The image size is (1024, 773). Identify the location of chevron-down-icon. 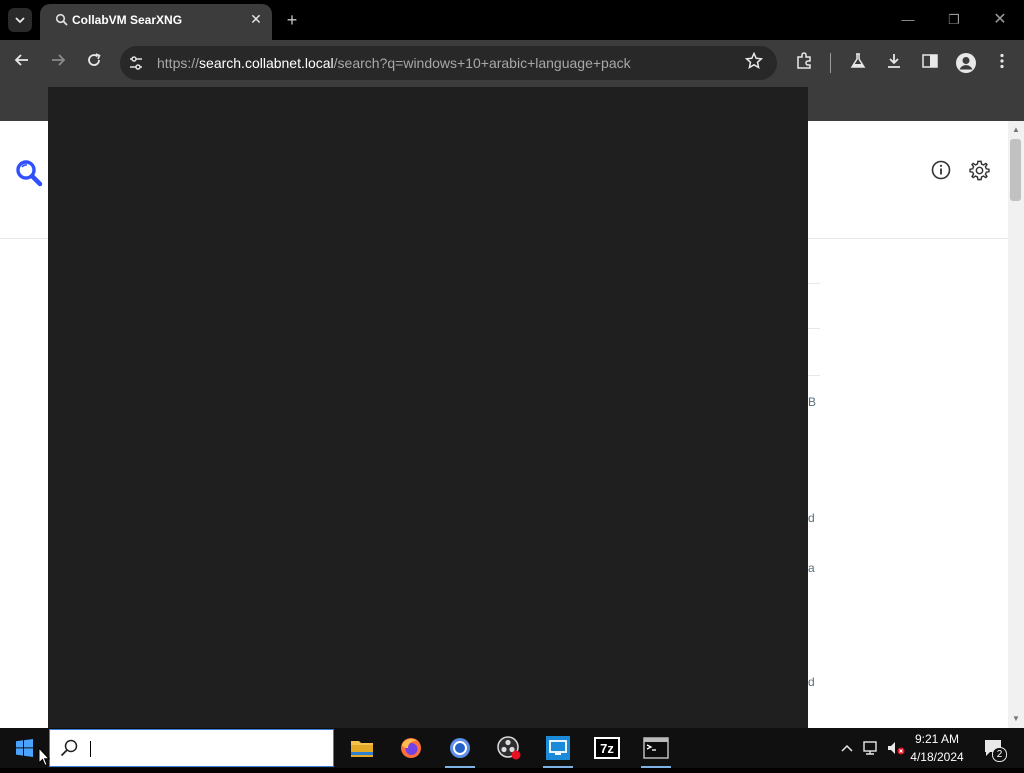
(20, 20).